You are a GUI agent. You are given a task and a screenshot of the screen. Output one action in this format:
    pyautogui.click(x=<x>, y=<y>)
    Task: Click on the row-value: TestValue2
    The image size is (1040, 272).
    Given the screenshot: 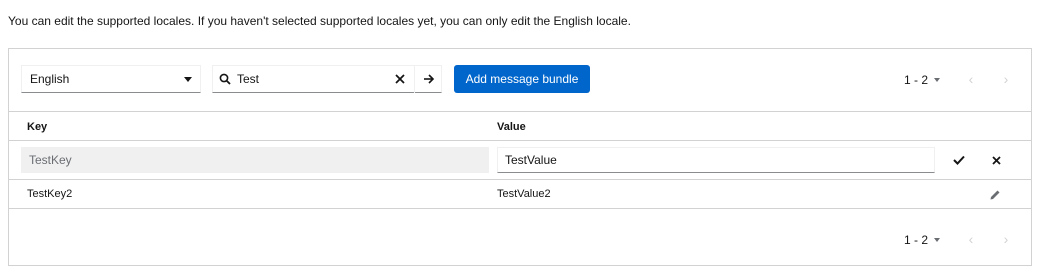 What is the action you would take?
    pyautogui.click(x=524, y=194)
    